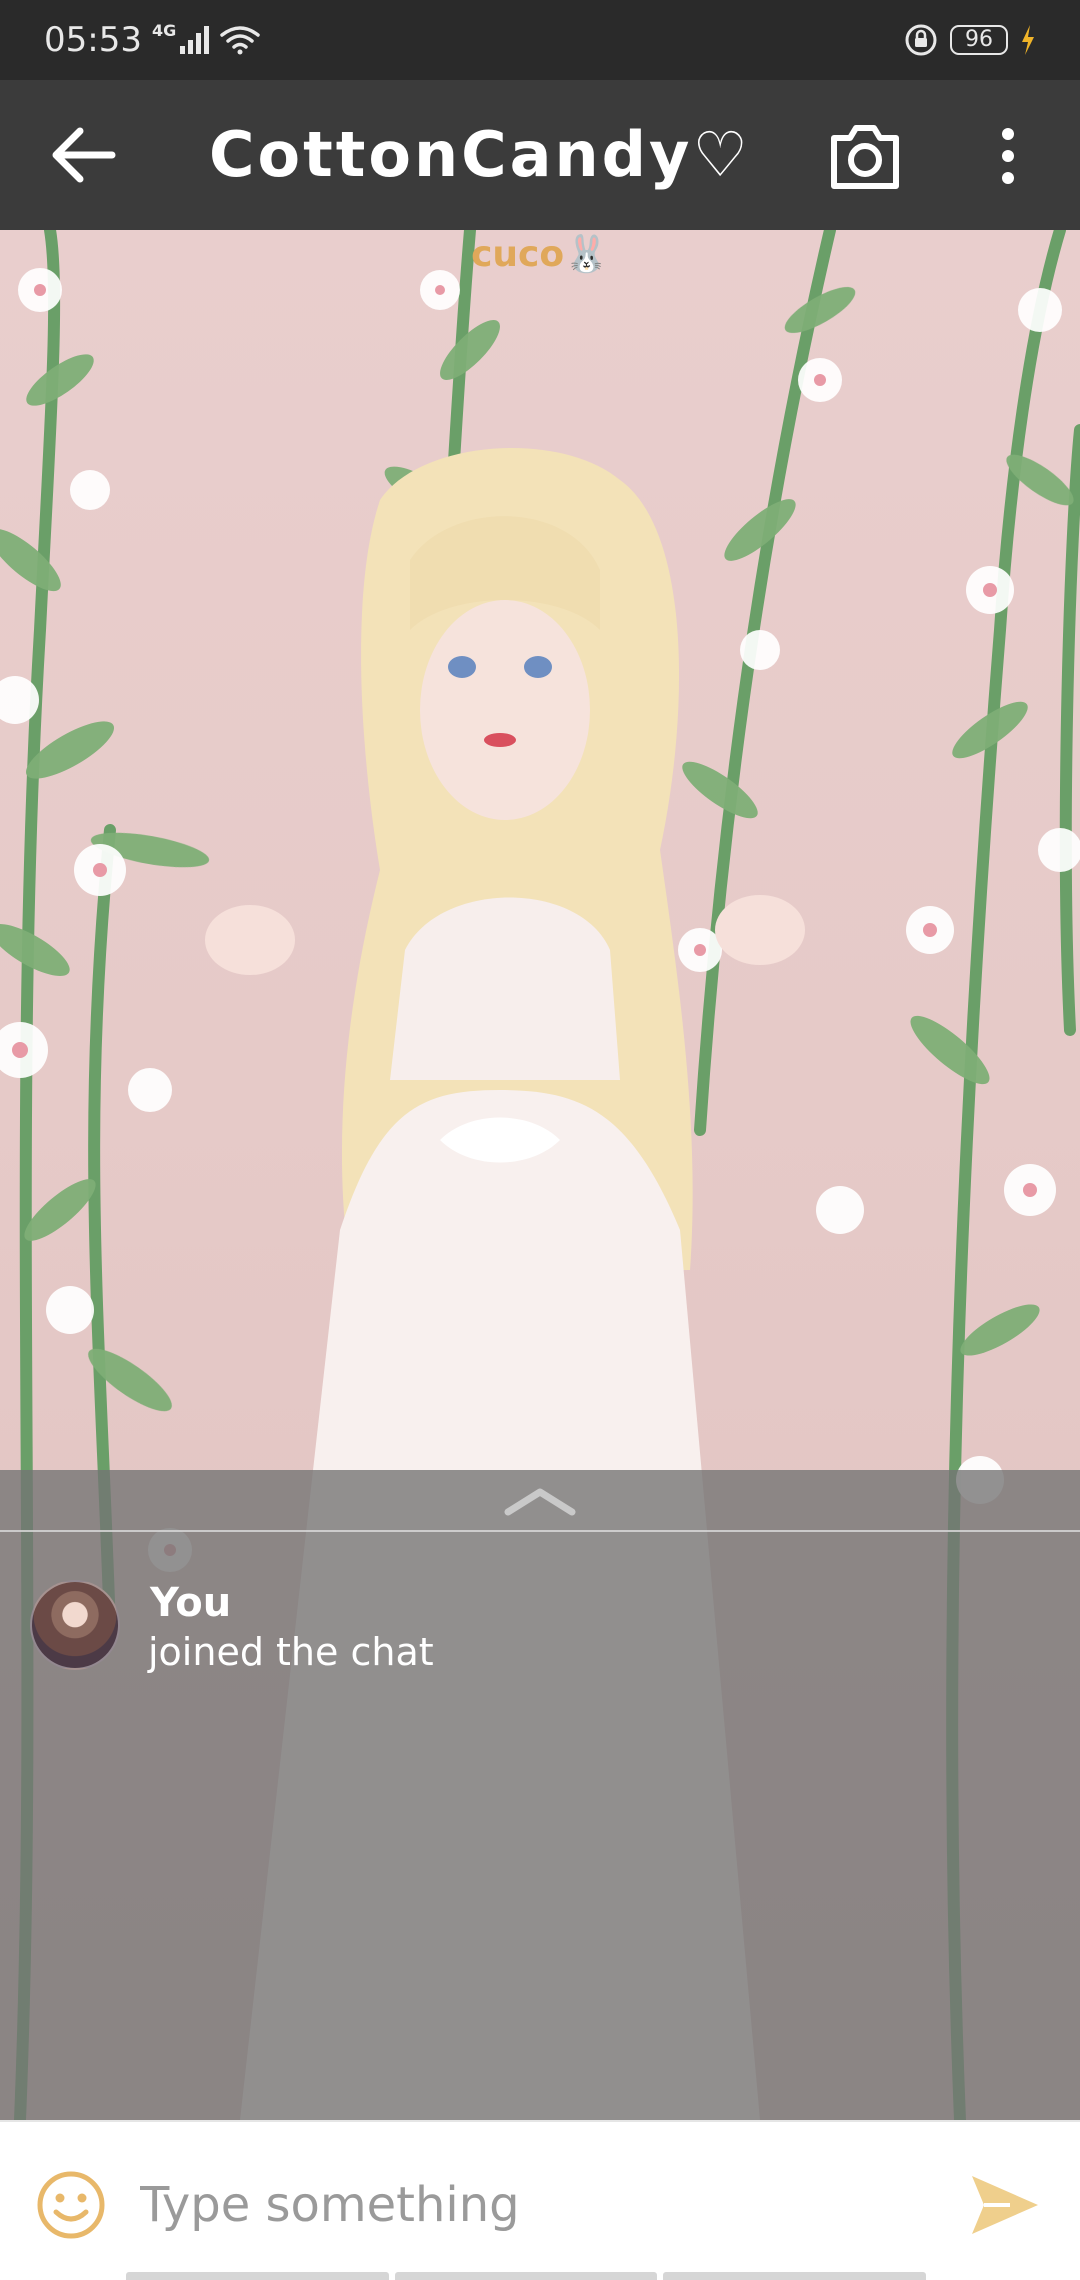 The image size is (1080, 2280). Describe the element at coordinates (1028, 40) in the screenshot. I see `charging-icon` at that location.